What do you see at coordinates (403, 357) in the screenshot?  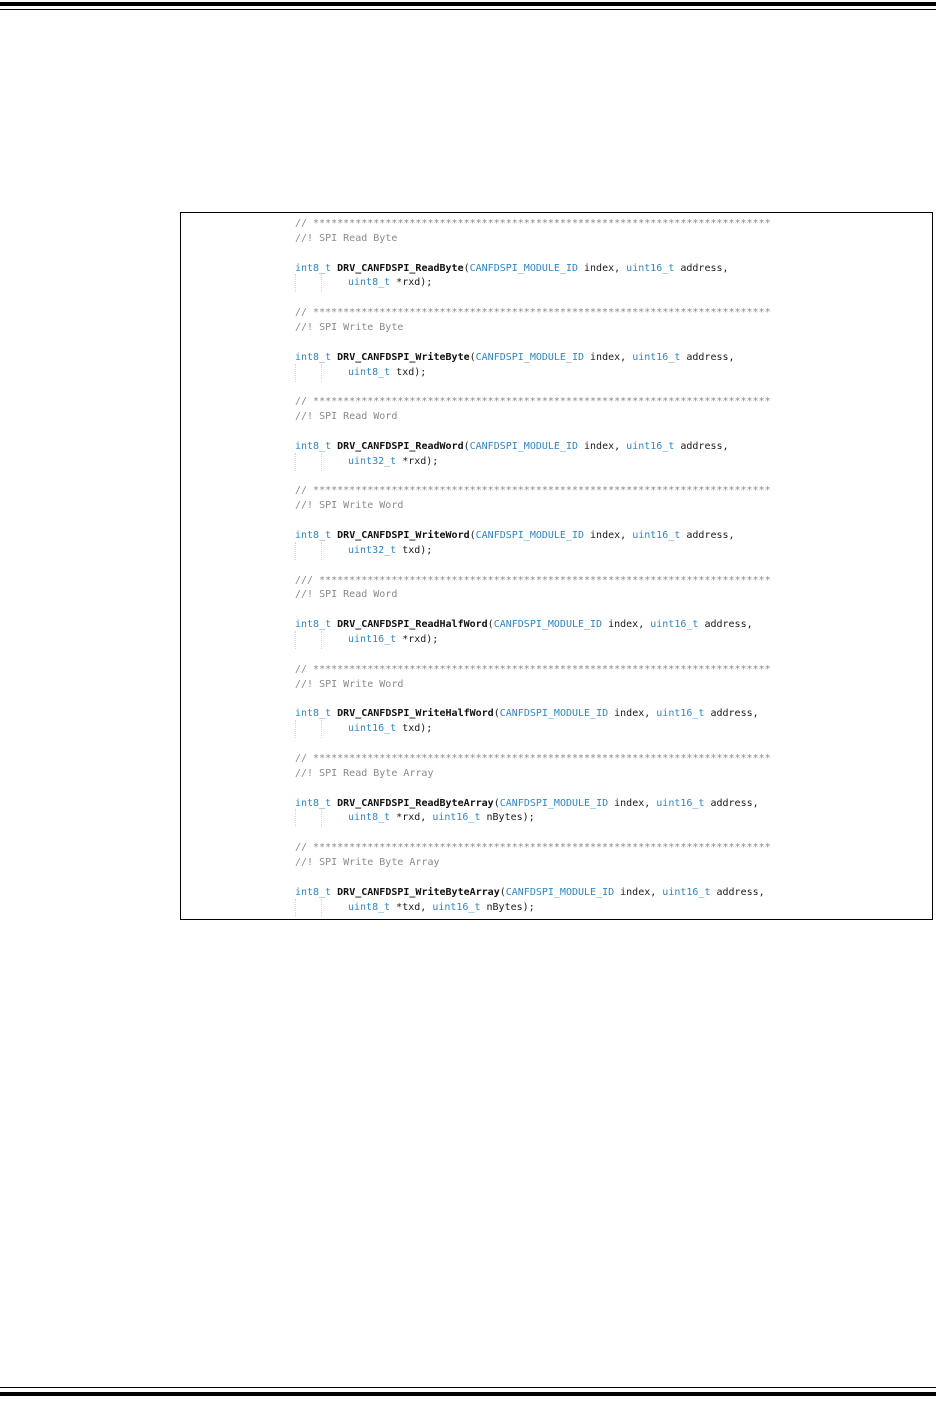 I see `function-name: DRV_CANFDSPI_WriteByte` at bounding box center [403, 357].